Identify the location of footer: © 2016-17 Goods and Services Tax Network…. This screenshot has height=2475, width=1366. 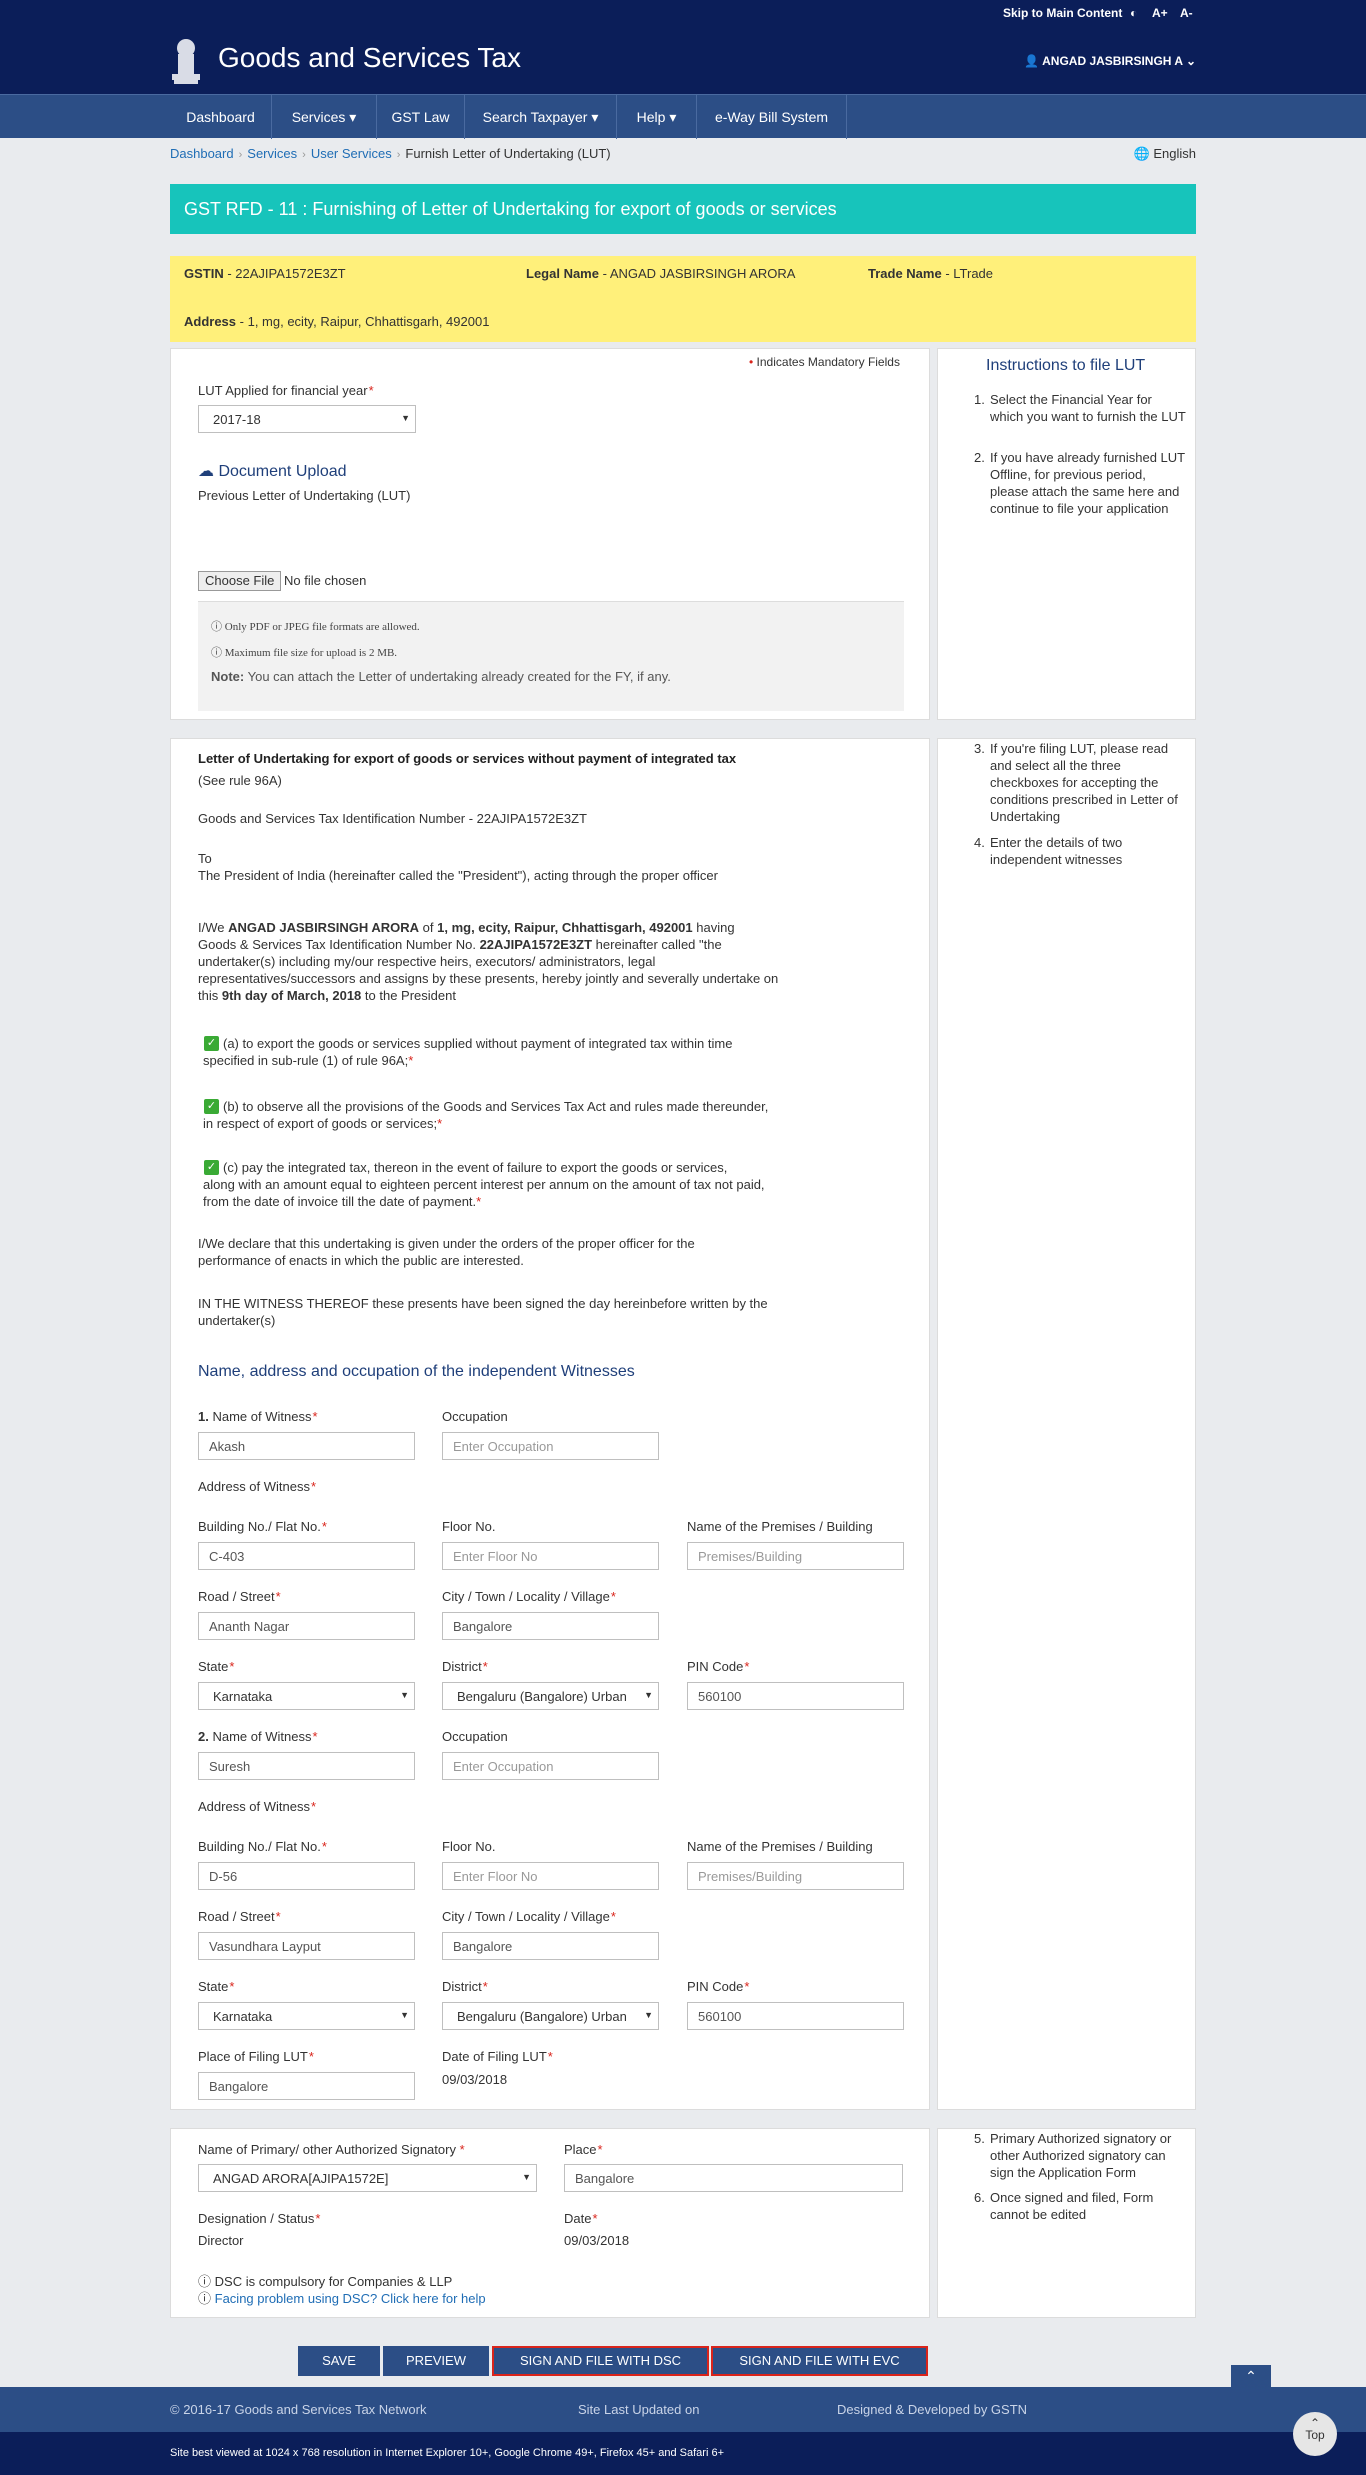
(683, 2409).